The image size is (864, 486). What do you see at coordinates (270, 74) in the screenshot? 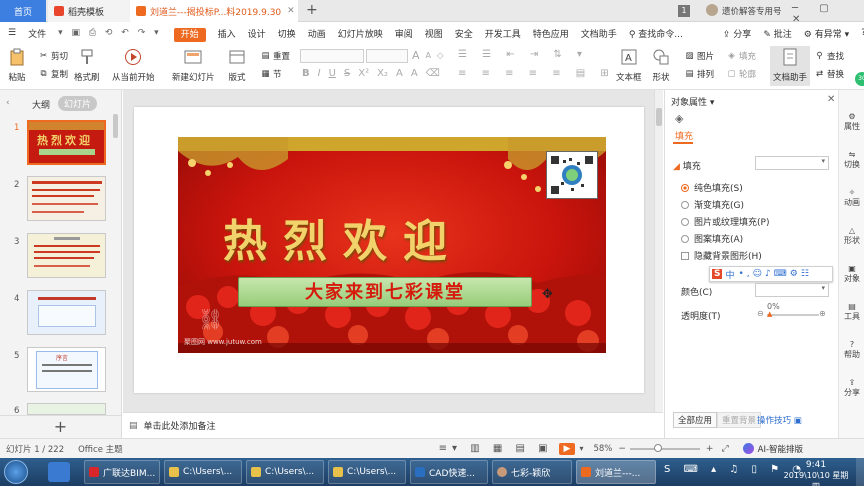
I see `section-button: ▦ 节` at bounding box center [270, 74].